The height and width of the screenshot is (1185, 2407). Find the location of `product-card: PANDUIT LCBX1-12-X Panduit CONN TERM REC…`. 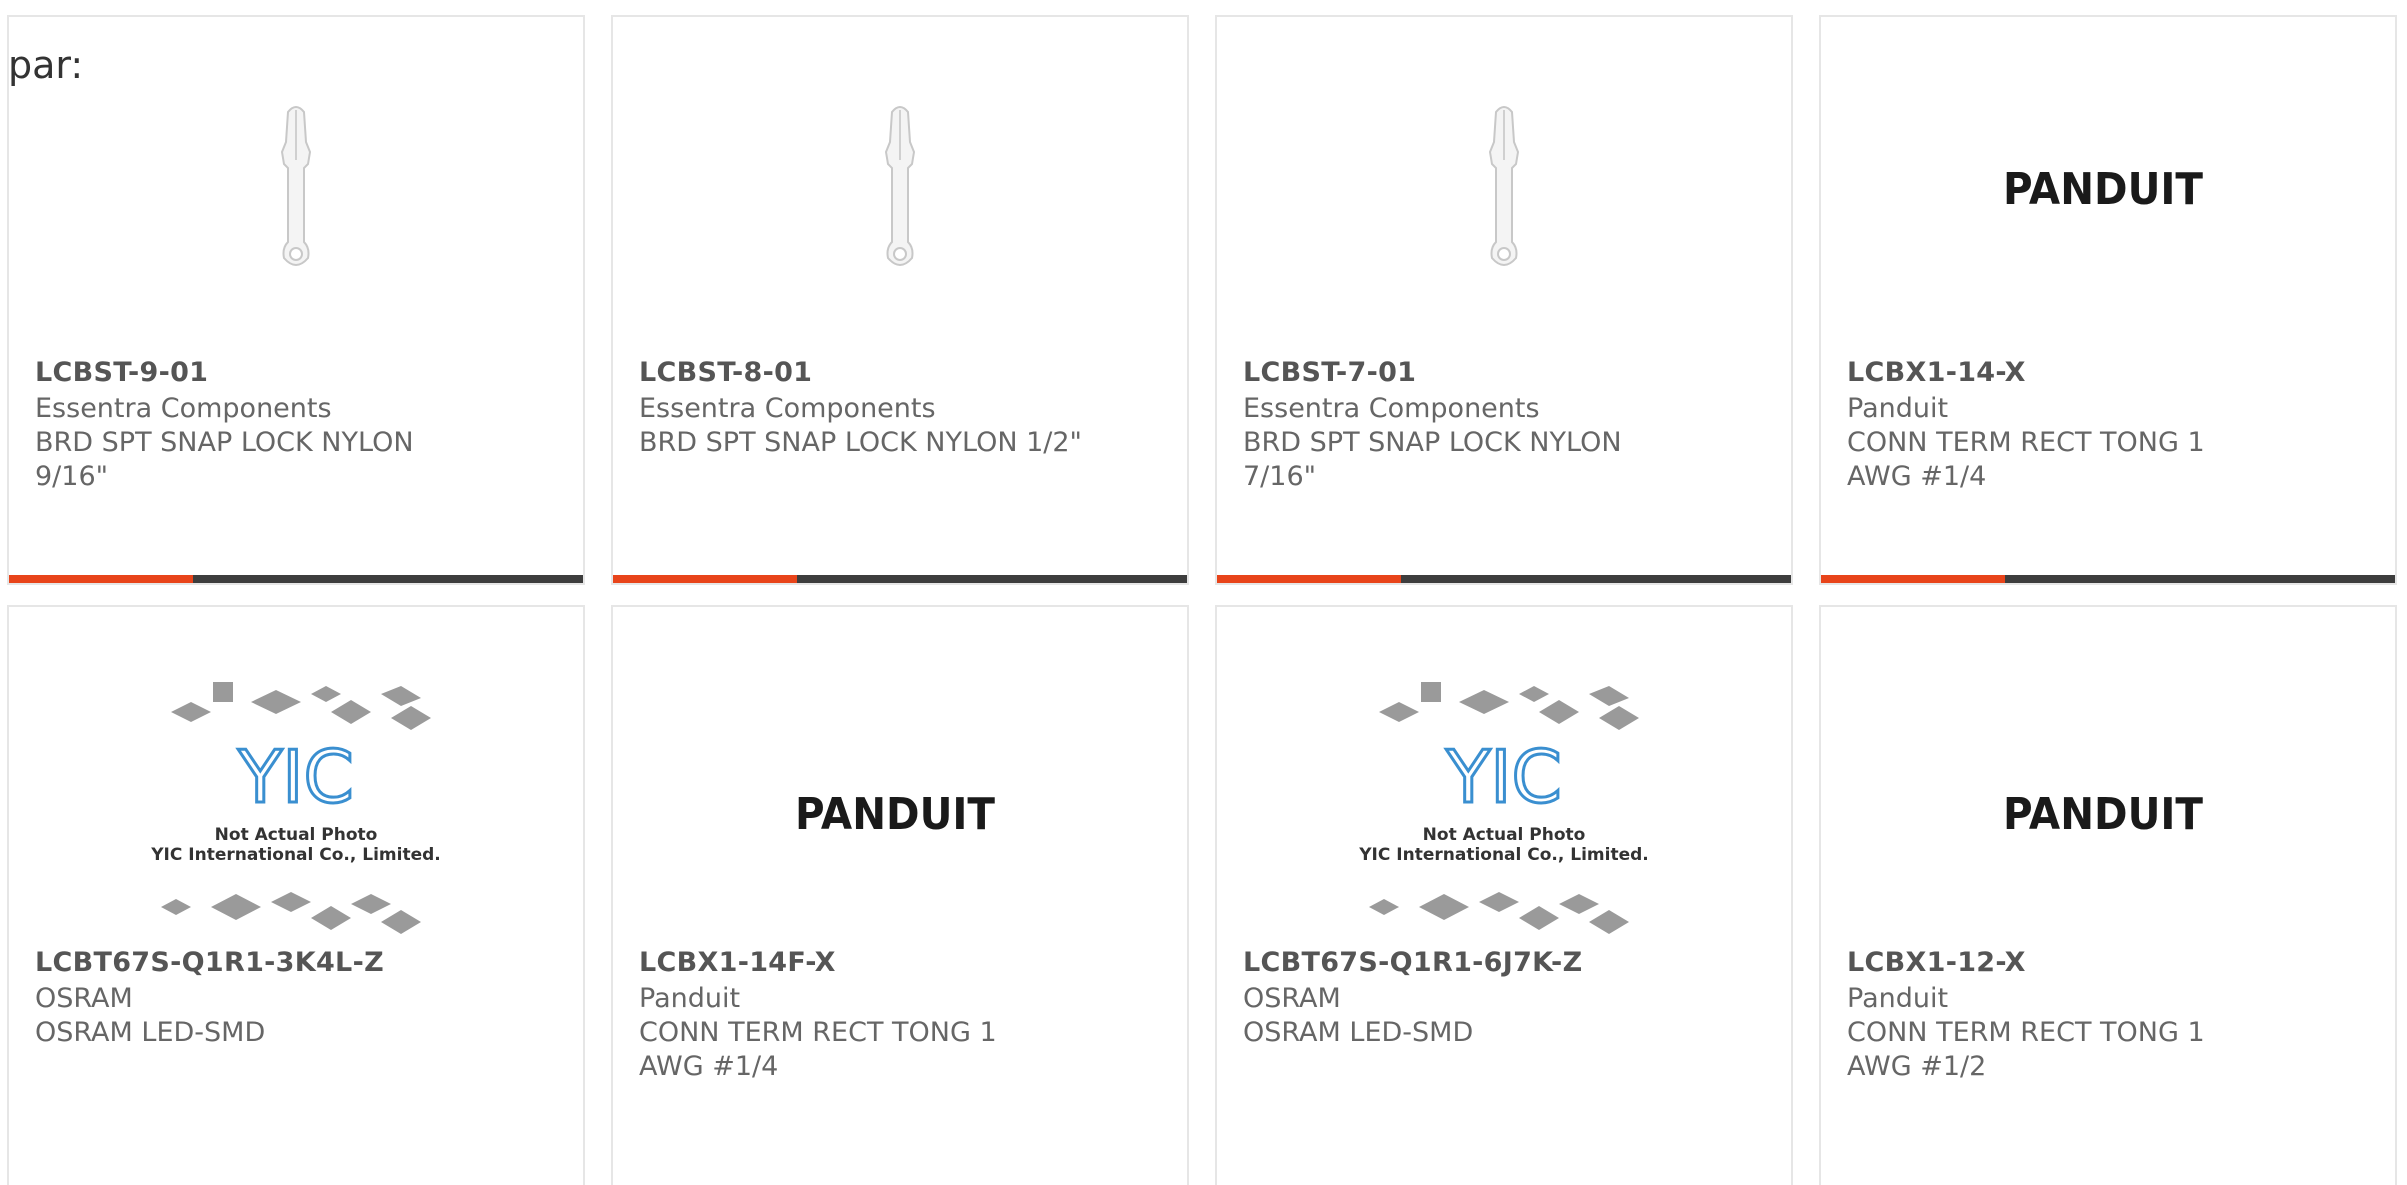

product-card: PANDUIT LCBX1-12-X Panduit CONN TERM REC… is located at coordinates (2108, 895).